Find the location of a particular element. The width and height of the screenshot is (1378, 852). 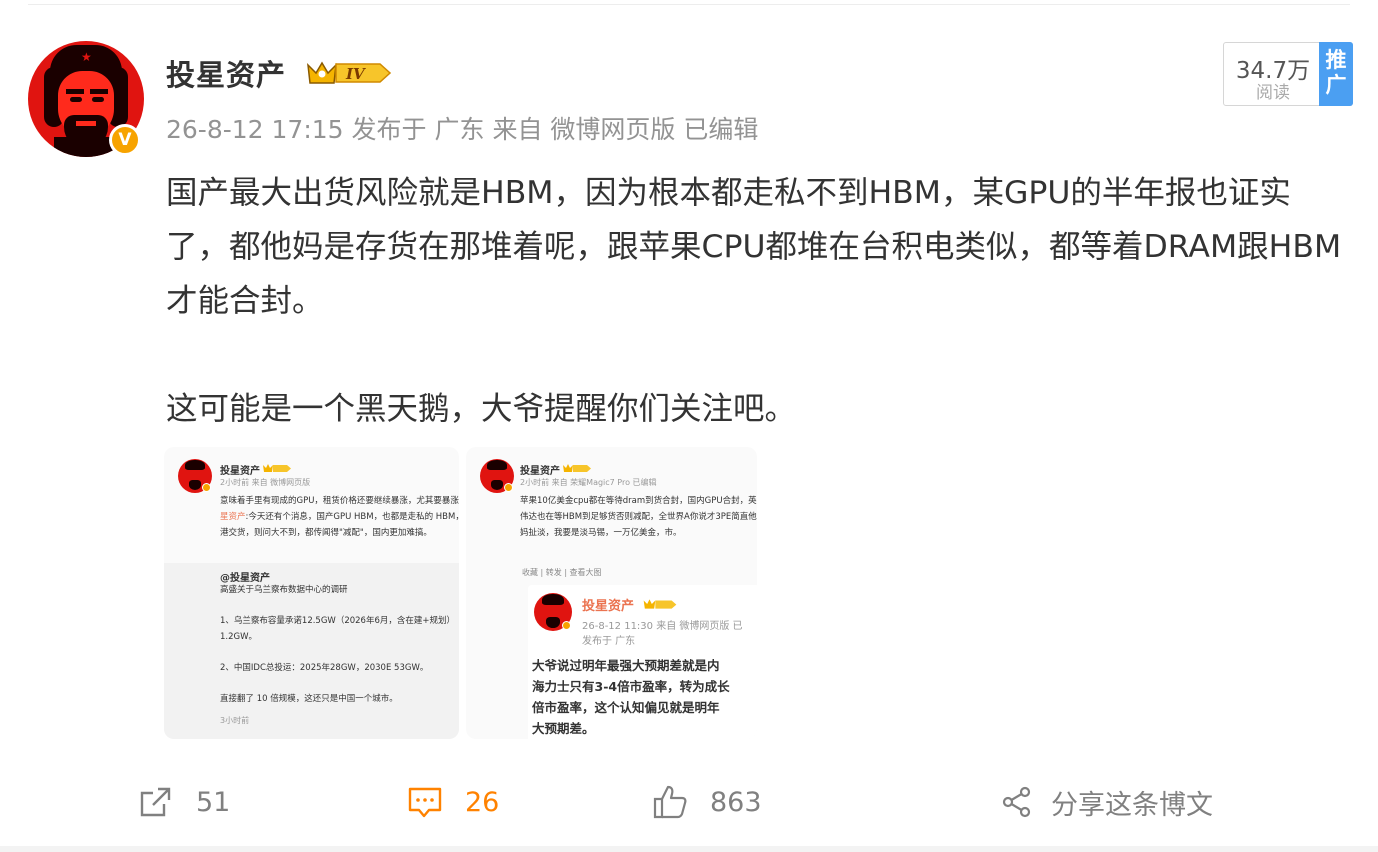

like-count: 863 is located at coordinates (736, 802).